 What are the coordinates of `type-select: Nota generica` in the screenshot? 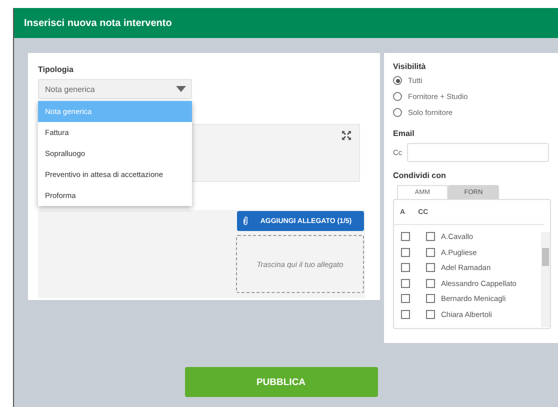 It's located at (115, 89).